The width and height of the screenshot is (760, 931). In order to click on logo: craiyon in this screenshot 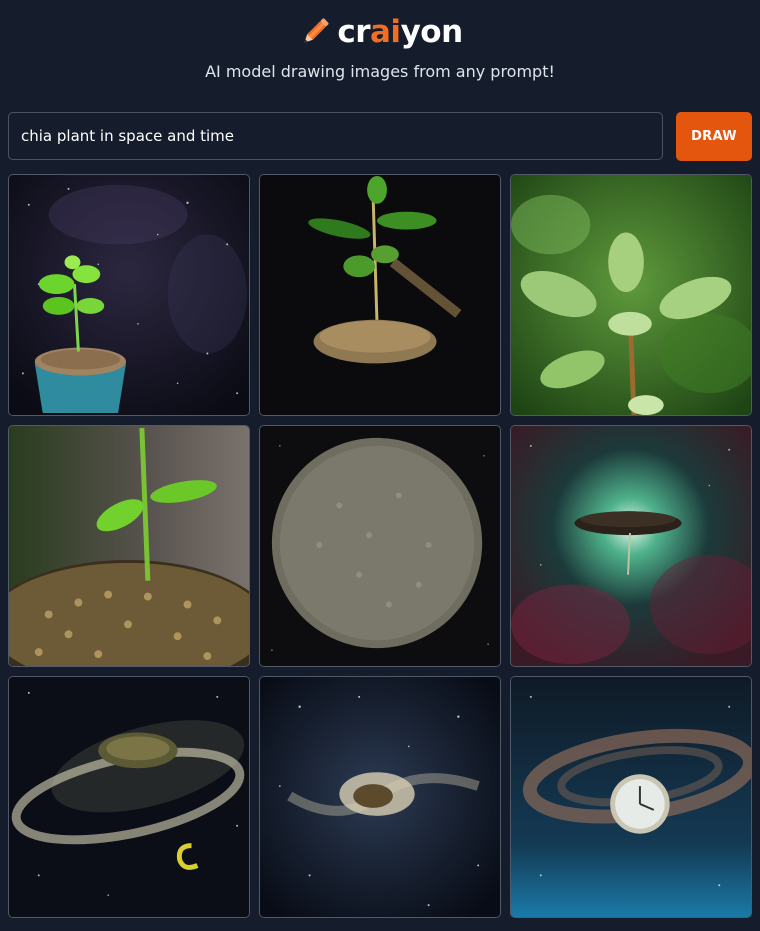, I will do `click(380, 32)`.